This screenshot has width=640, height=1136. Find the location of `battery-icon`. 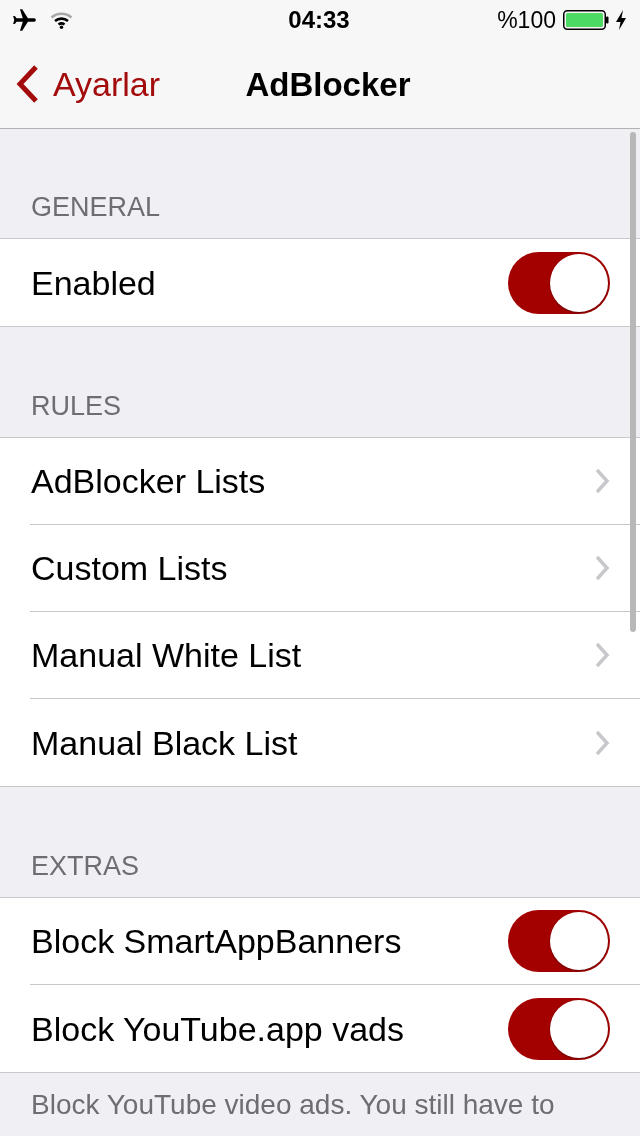

battery-icon is located at coordinates (586, 20).